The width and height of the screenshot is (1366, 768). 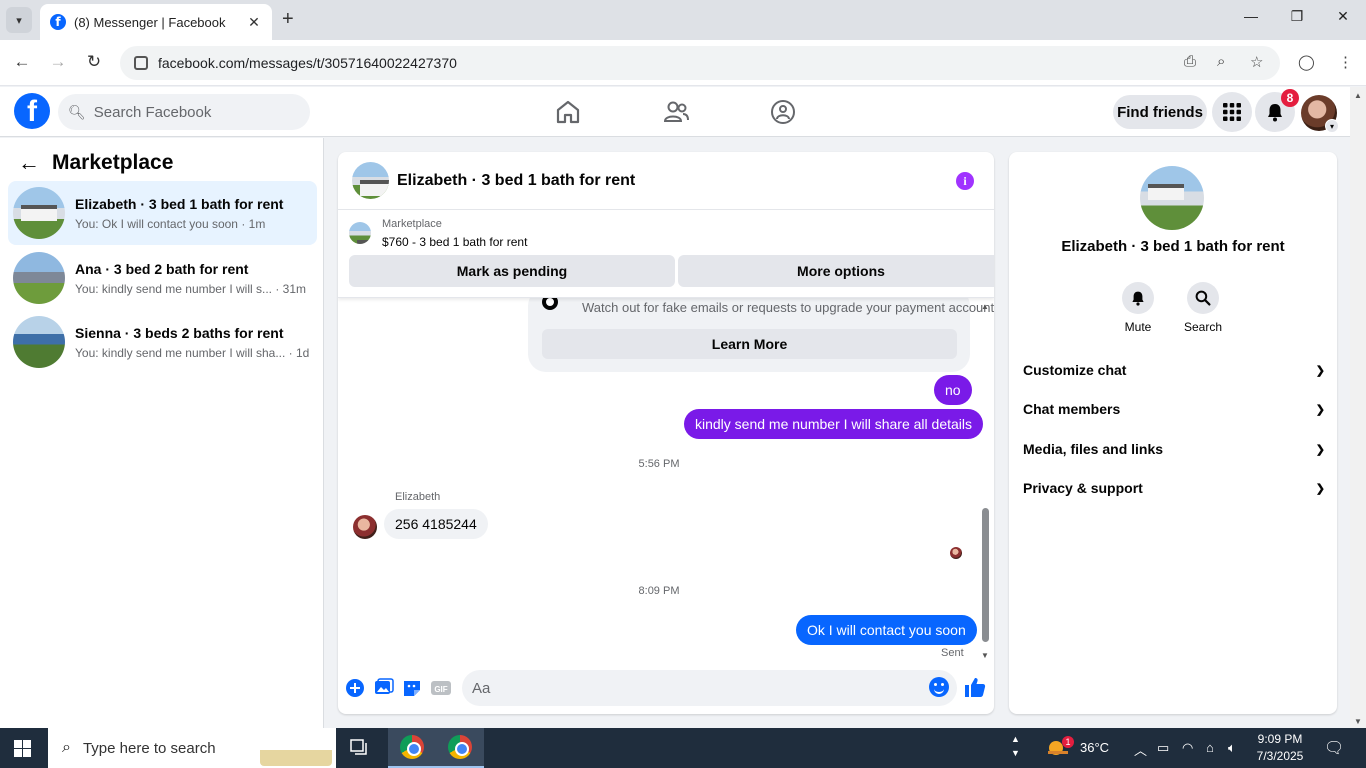 What do you see at coordinates (683, 20) in the screenshot?
I see `browser-tab-bar: ▾ f (8) Messenger | Facebook ✕ + — ❐ ✕` at bounding box center [683, 20].